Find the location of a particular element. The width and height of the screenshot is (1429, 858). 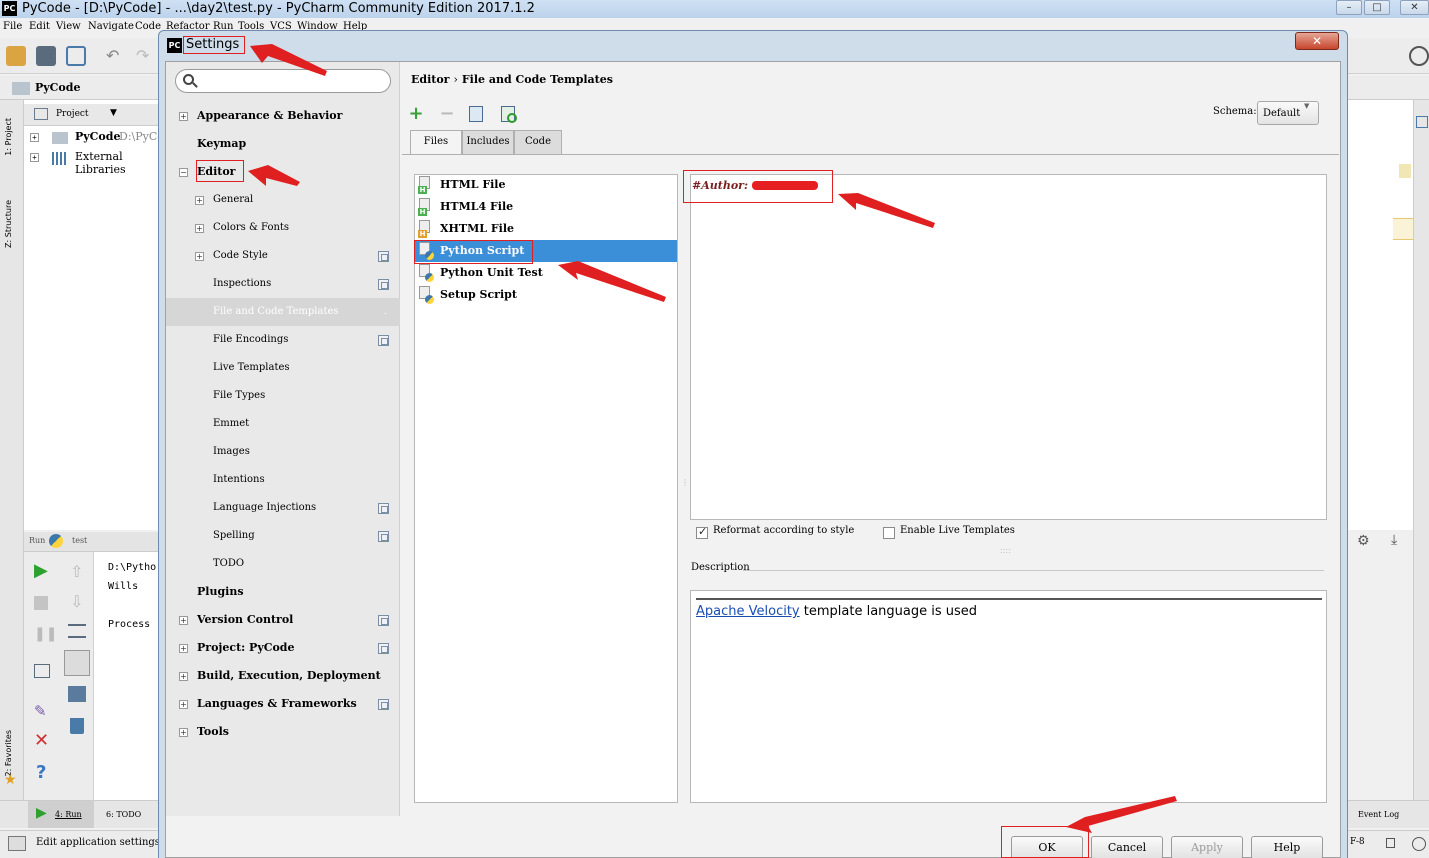

sidebar-item-code-style: + Code Style is located at coordinates (283, 256).